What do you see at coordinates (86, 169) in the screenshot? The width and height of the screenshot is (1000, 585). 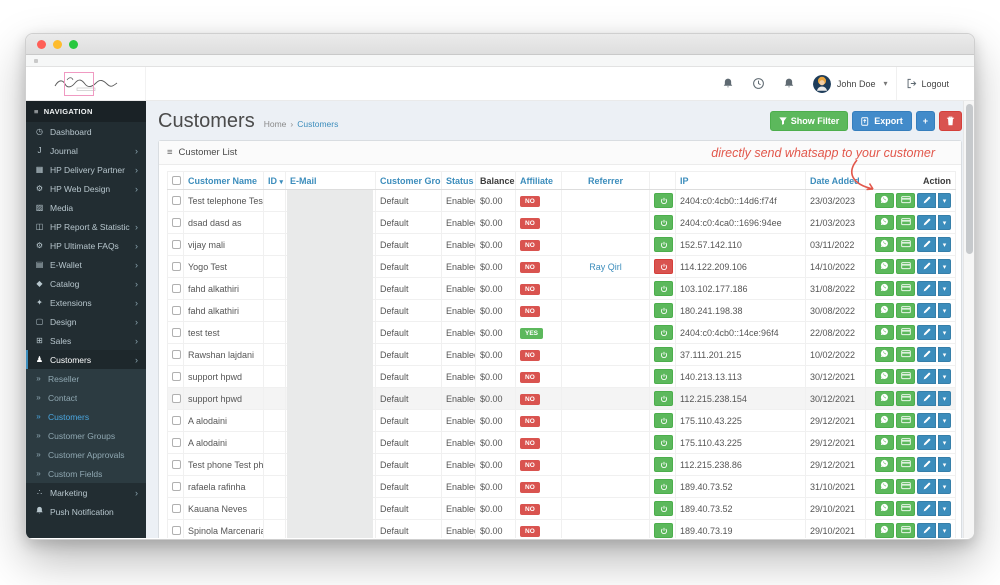 I see `sidebar-item-hp-delivery-partner: ▦ HP Delivery Partner ›` at bounding box center [86, 169].